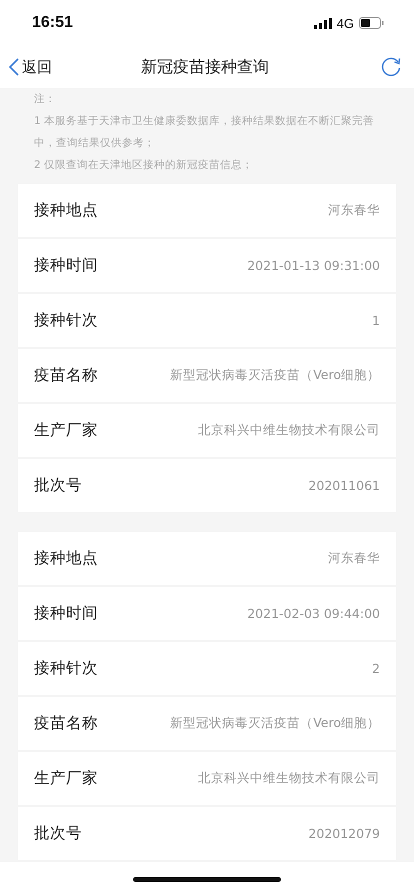  Describe the element at coordinates (344, 485) in the screenshot. I see `field-value: 202011061` at that location.